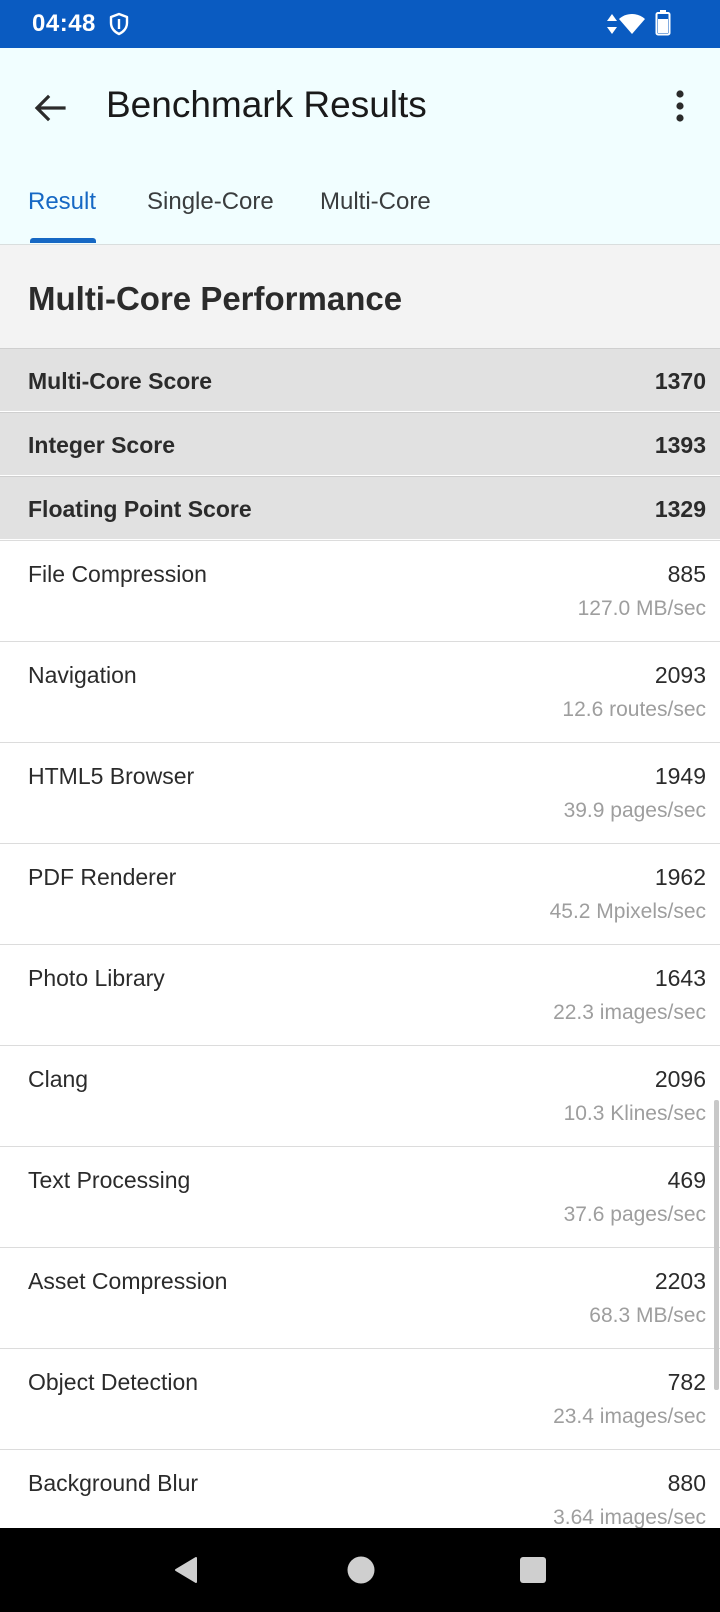  What do you see at coordinates (634, 1113) in the screenshot?
I see `benchmark-rate: 10.3 Klines/sec` at bounding box center [634, 1113].